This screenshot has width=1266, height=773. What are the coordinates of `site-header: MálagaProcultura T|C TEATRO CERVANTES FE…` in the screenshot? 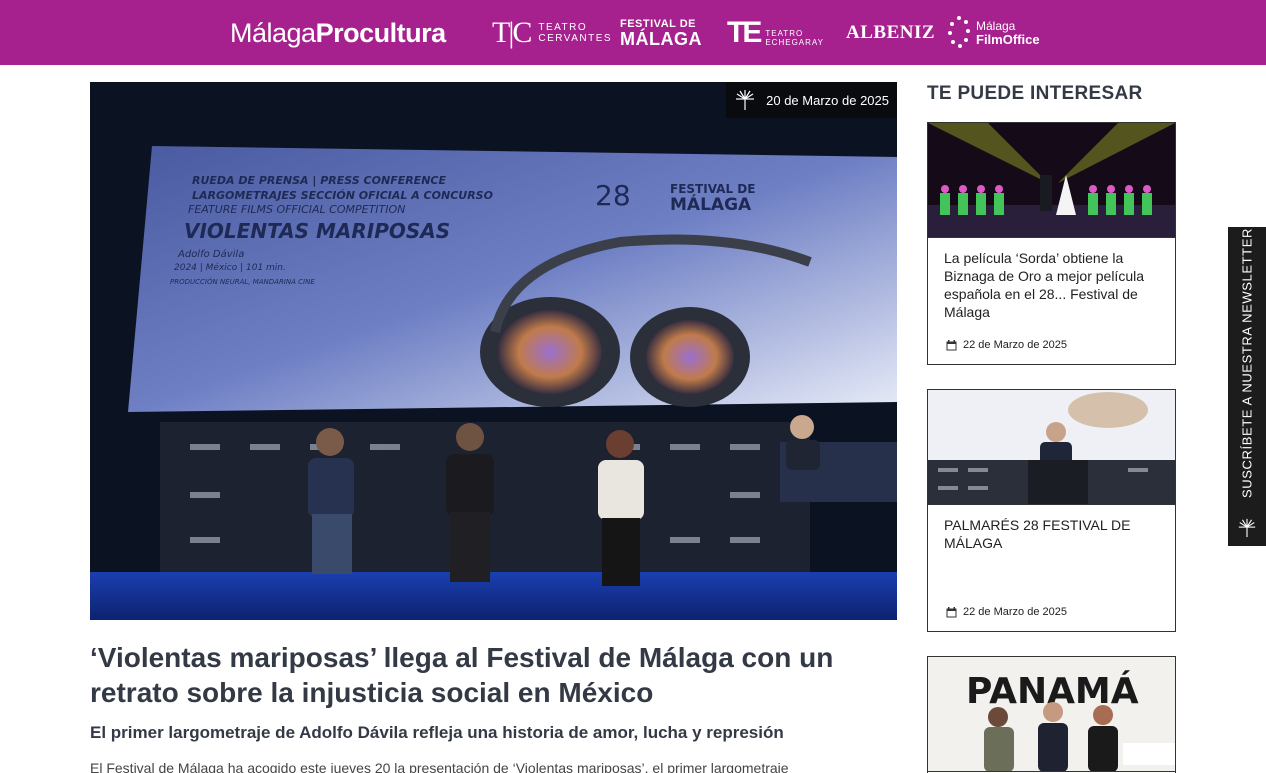 It's located at (633, 32).